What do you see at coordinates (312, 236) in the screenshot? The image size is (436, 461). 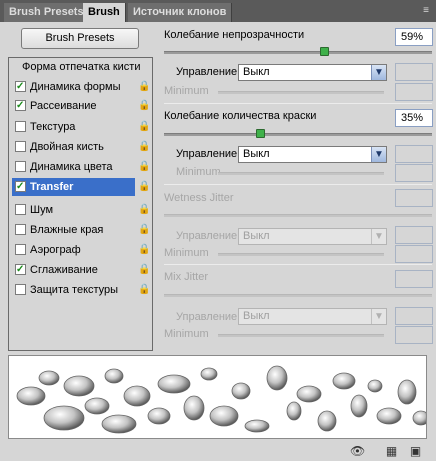 I see `wetness-control-select: Выкл ▼` at bounding box center [312, 236].